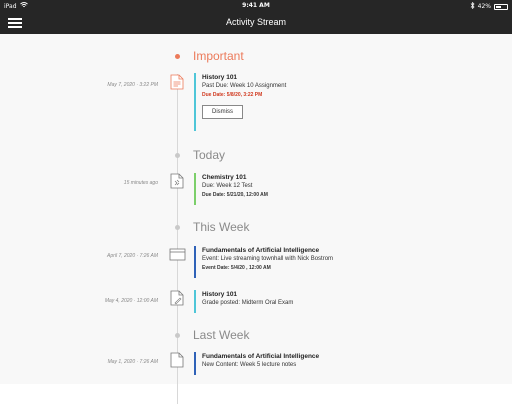  I want to click on assignment-icon, so click(177, 82).